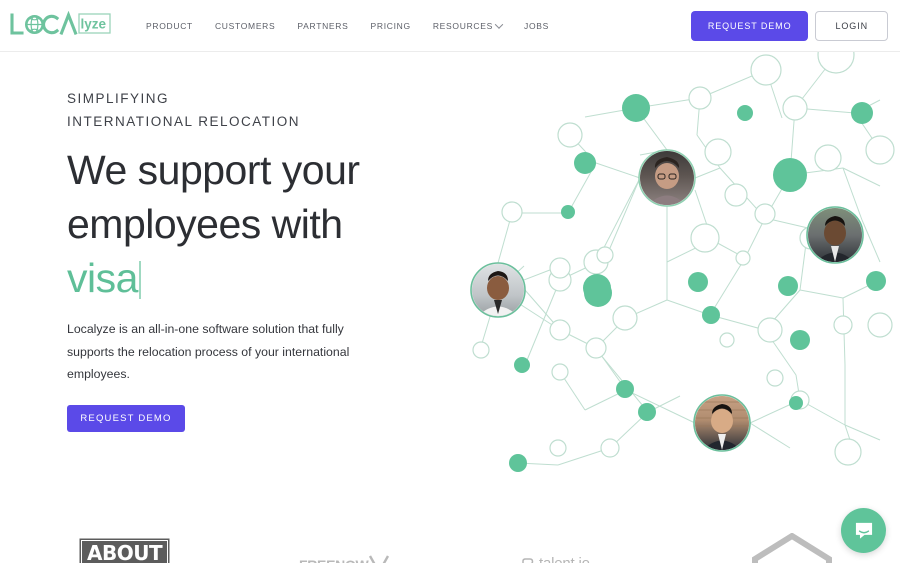 The image size is (900, 563). I want to click on nav-item-label: PRODUCT, so click(169, 25).